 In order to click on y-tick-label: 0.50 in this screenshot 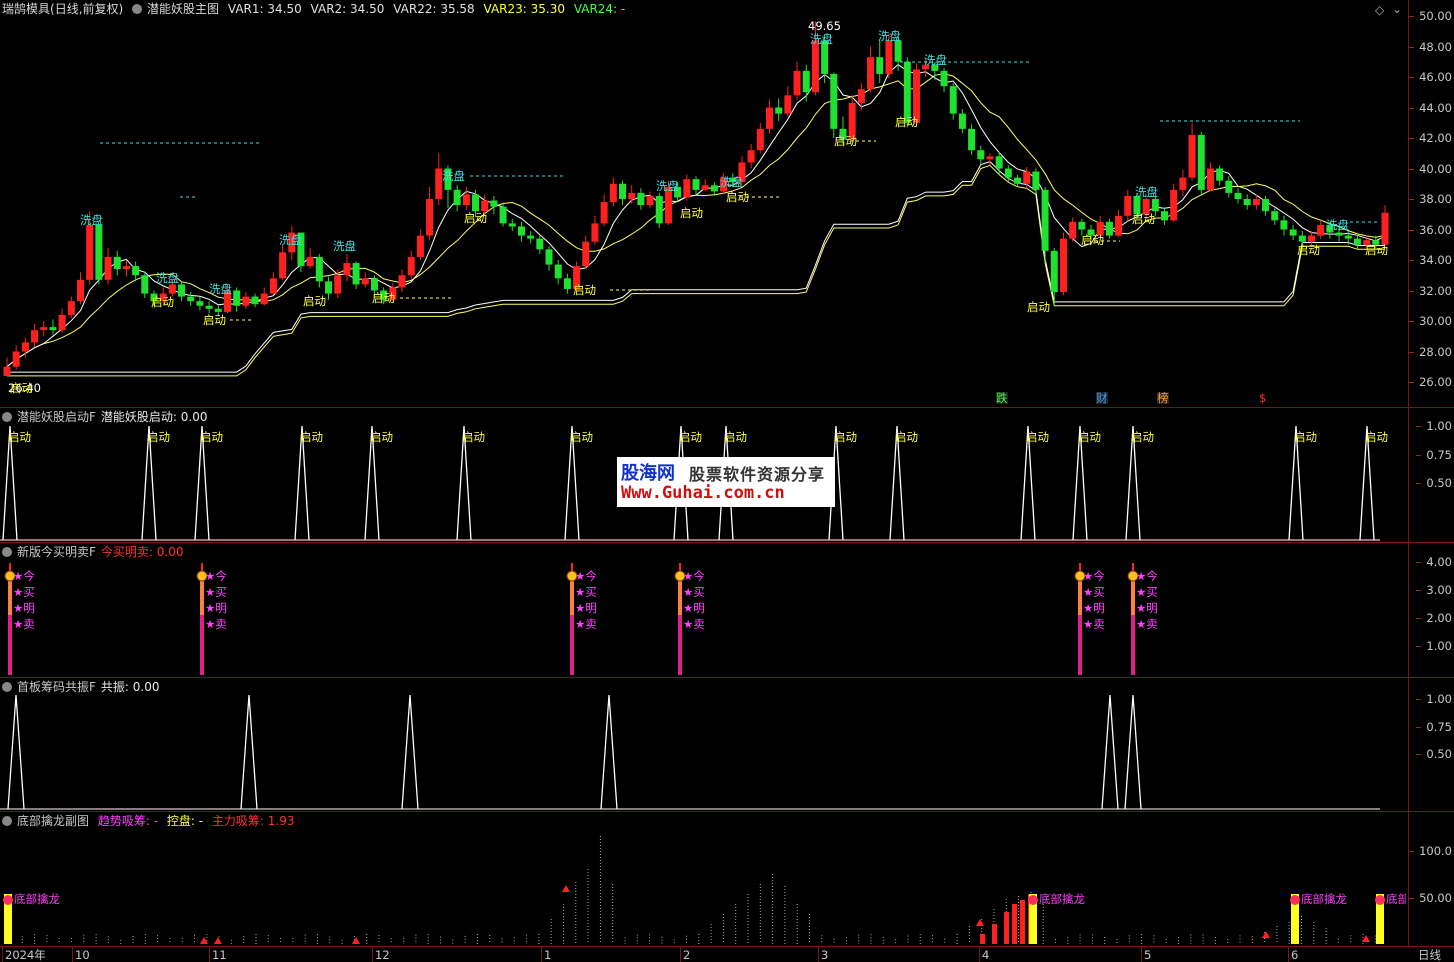, I will do `click(1434, 483)`.